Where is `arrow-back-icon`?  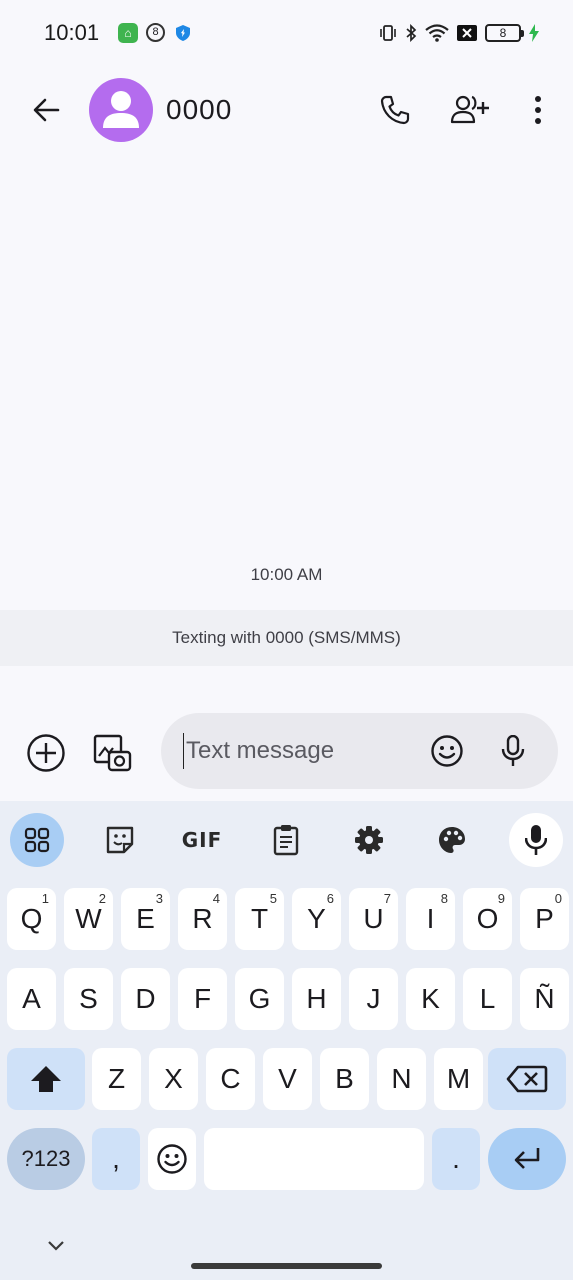
arrow-back-icon is located at coordinates (46, 110).